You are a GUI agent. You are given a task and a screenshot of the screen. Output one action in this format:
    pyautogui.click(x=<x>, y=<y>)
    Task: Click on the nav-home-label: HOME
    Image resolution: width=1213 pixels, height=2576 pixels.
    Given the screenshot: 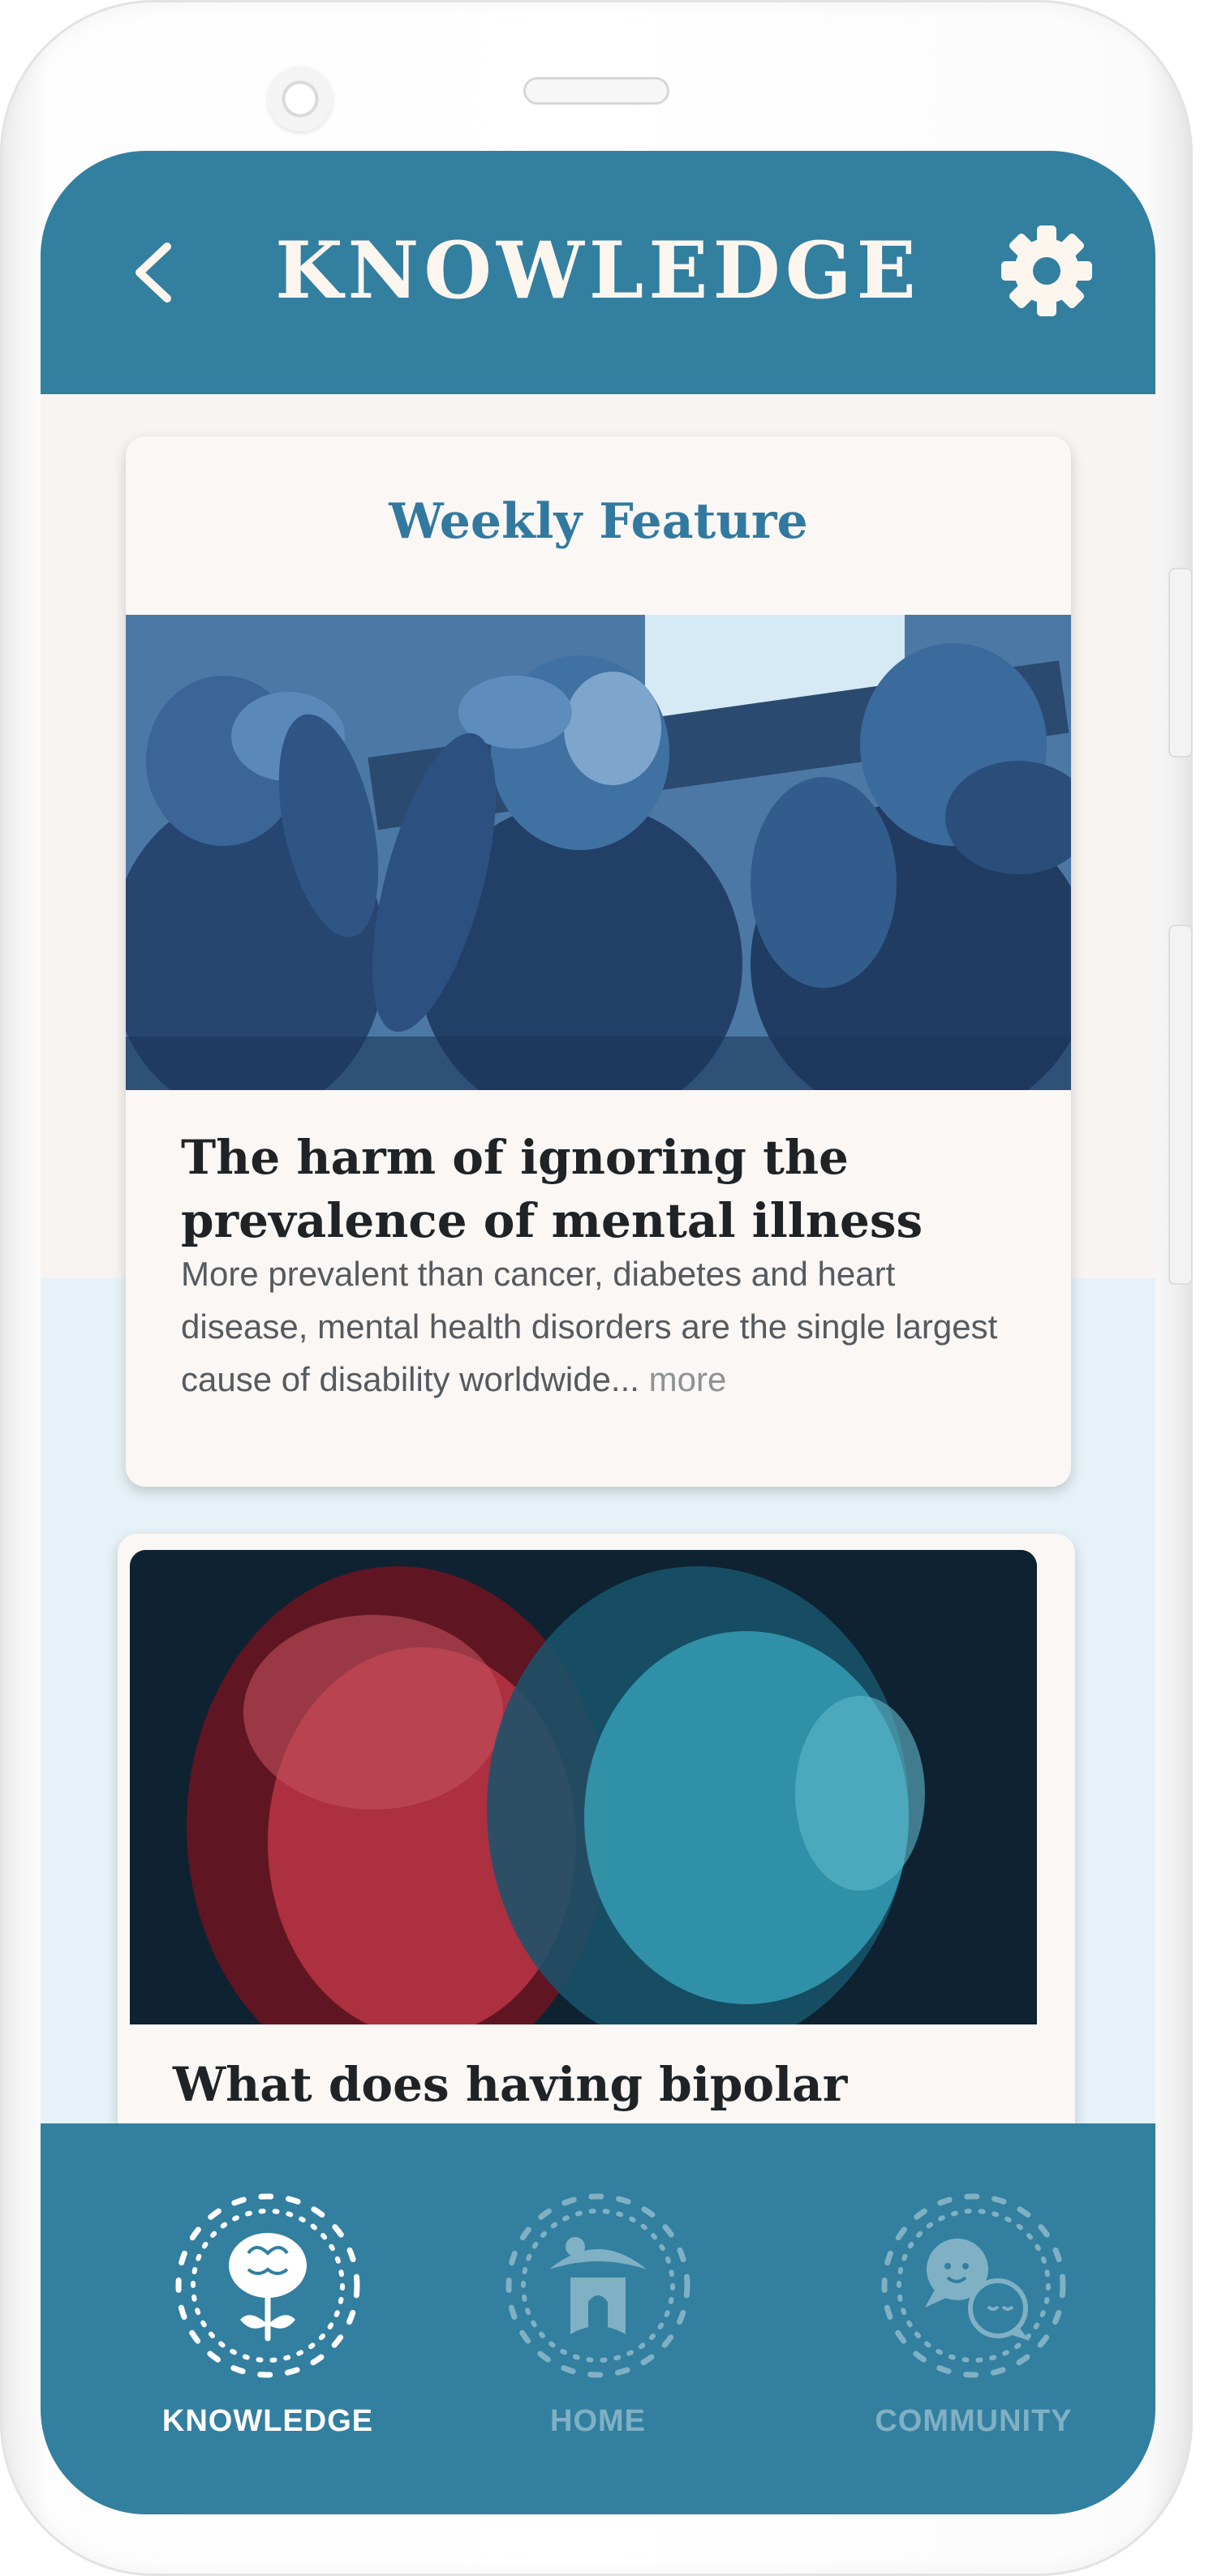 What is the action you would take?
    pyautogui.click(x=598, y=2421)
    